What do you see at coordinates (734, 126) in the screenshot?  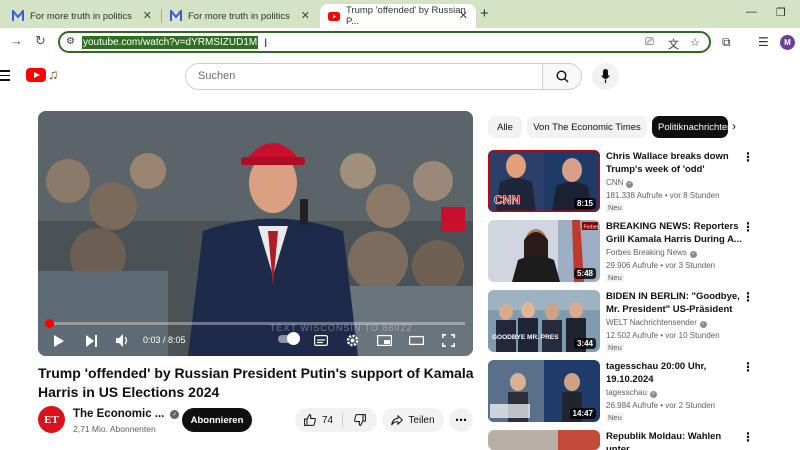 I see `chevron-right-icon: ›` at bounding box center [734, 126].